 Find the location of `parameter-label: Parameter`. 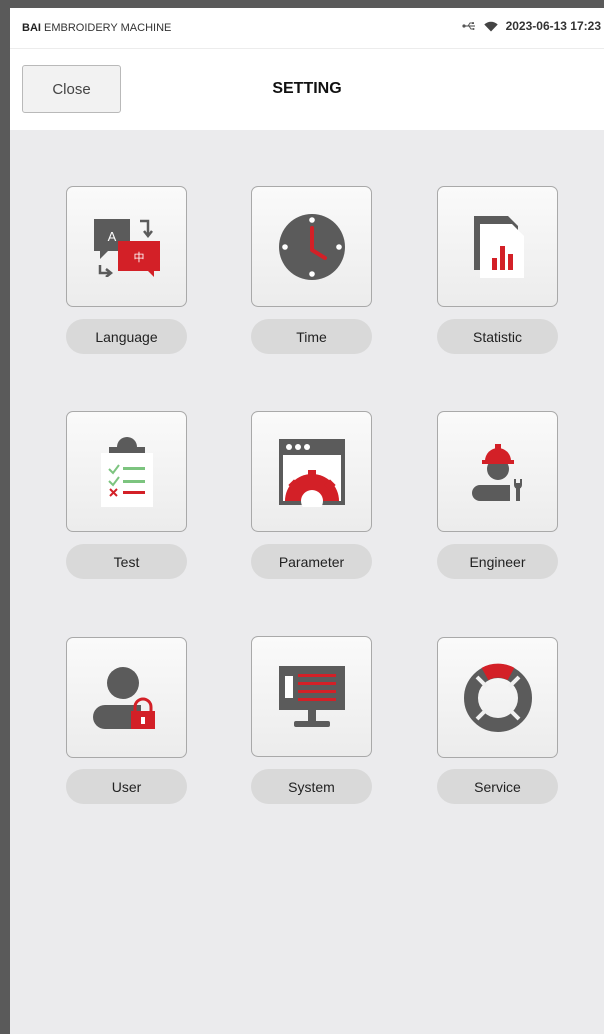

parameter-label: Parameter is located at coordinates (311, 561).